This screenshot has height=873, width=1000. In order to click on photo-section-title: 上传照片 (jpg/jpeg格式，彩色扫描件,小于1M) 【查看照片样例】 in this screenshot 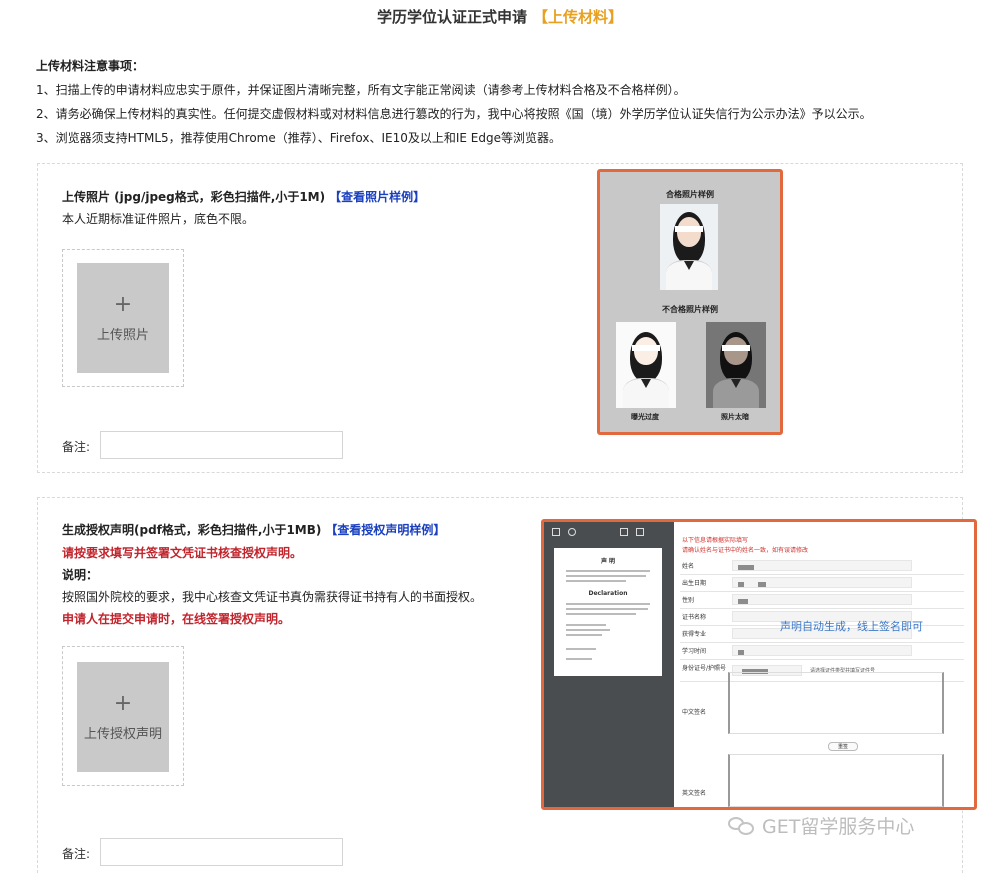, I will do `click(243, 196)`.